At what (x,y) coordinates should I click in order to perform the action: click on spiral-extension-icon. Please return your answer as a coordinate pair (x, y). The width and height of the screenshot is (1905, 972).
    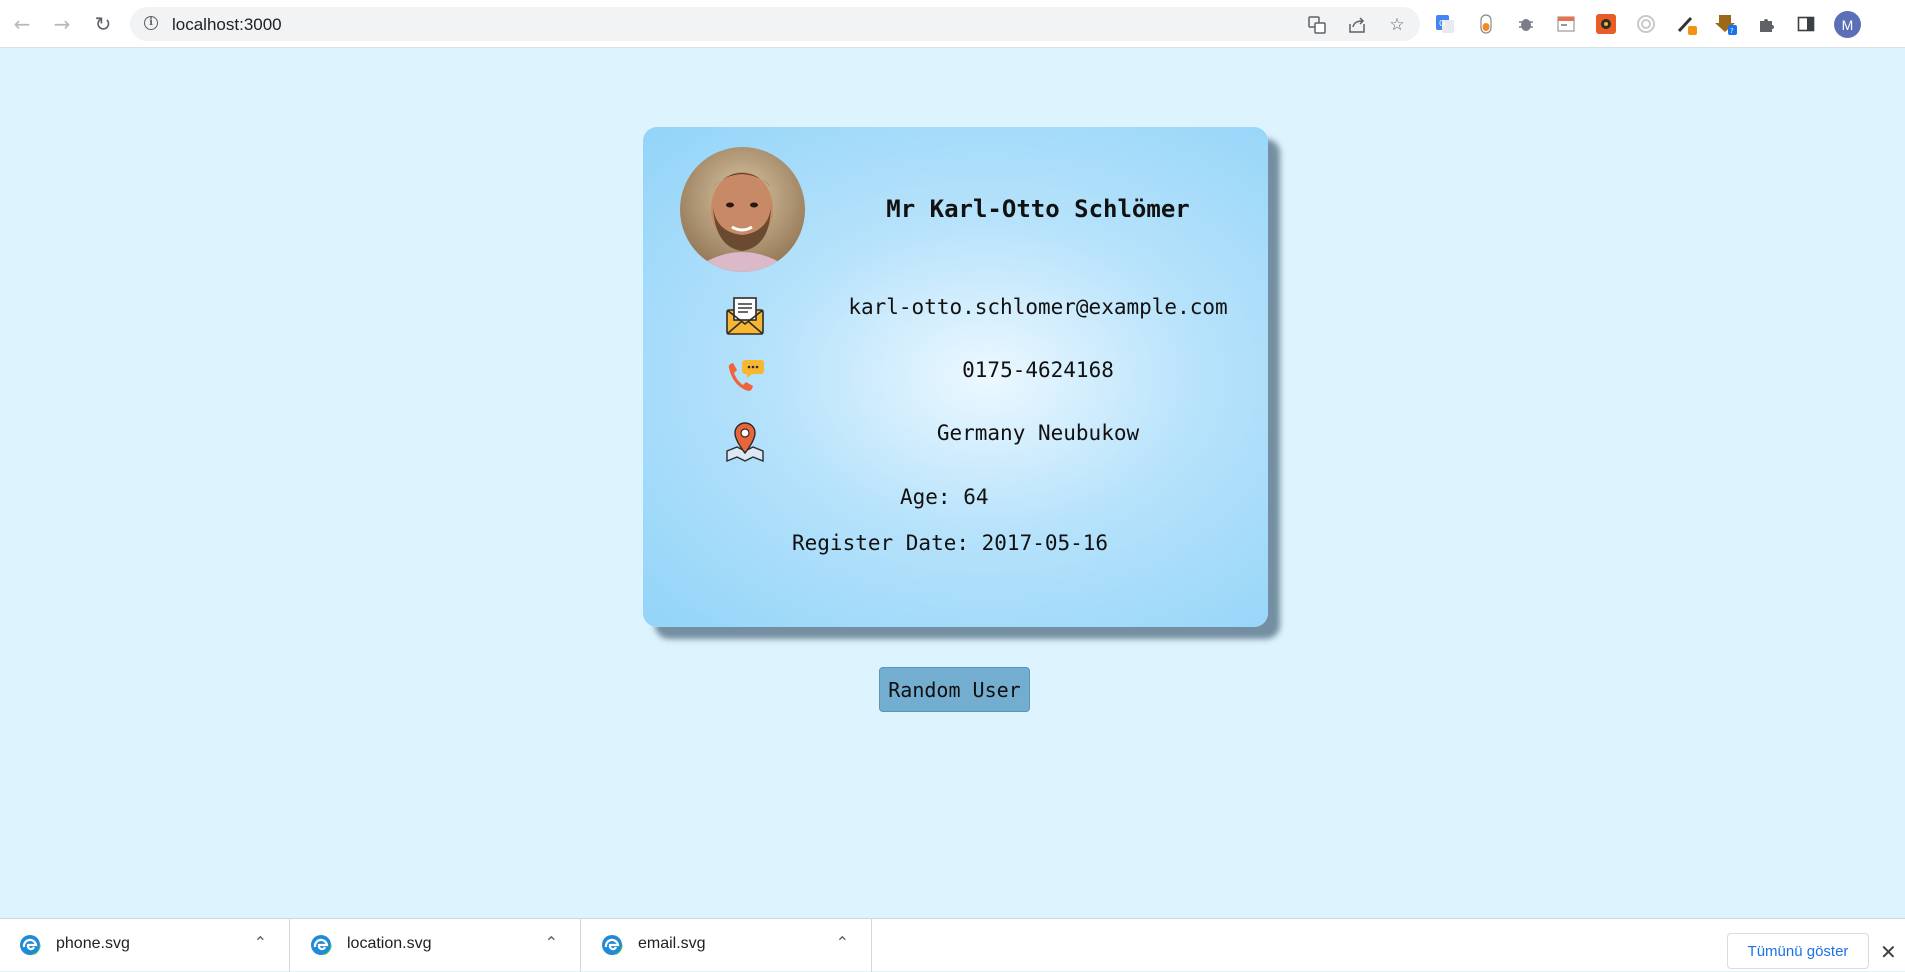
    Looking at the image, I should click on (1646, 24).